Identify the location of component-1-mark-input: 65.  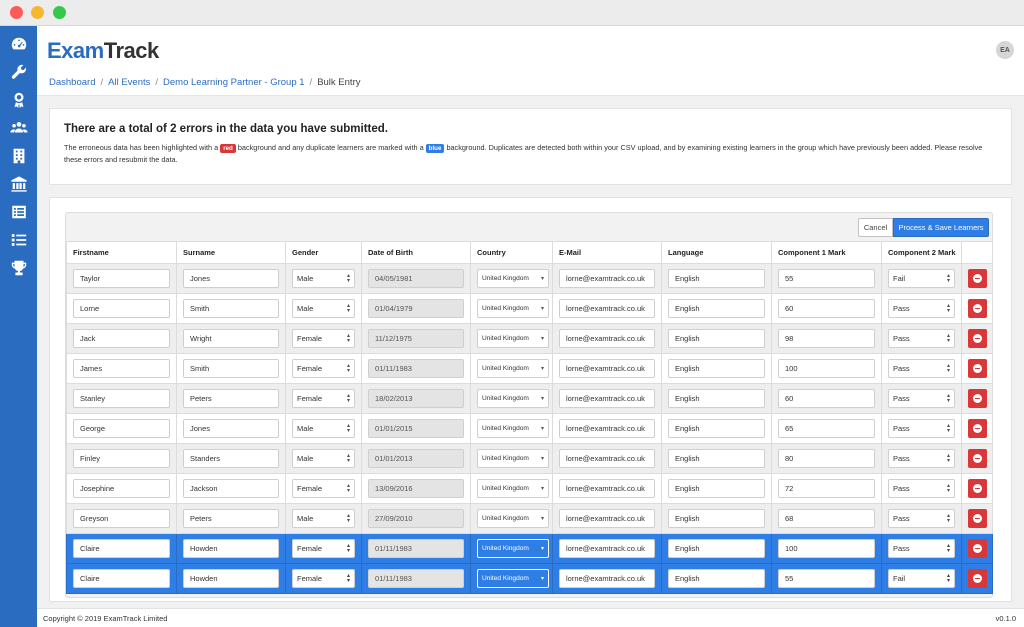
(826, 428).